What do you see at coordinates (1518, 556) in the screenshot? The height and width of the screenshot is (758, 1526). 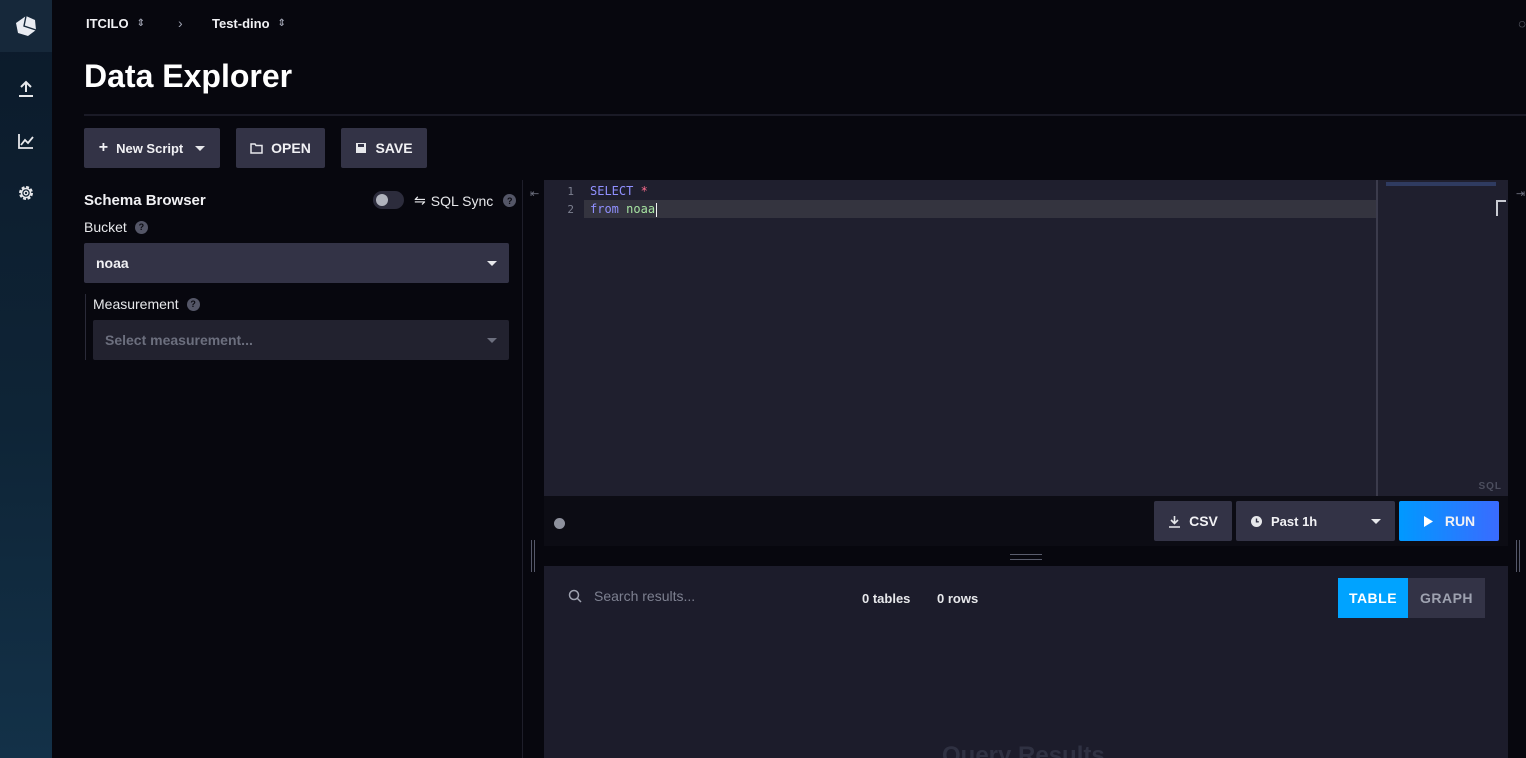 I see `resize-handle-right` at bounding box center [1518, 556].